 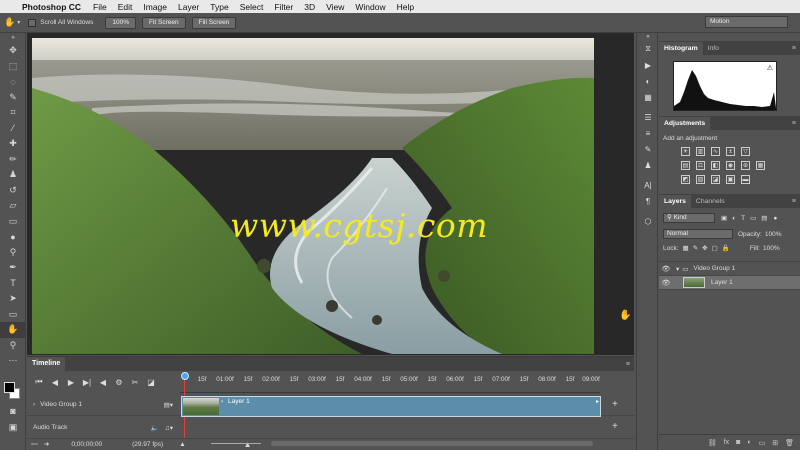 What do you see at coordinates (125, 7) in the screenshot?
I see `menu-edit: Edit` at bounding box center [125, 7].